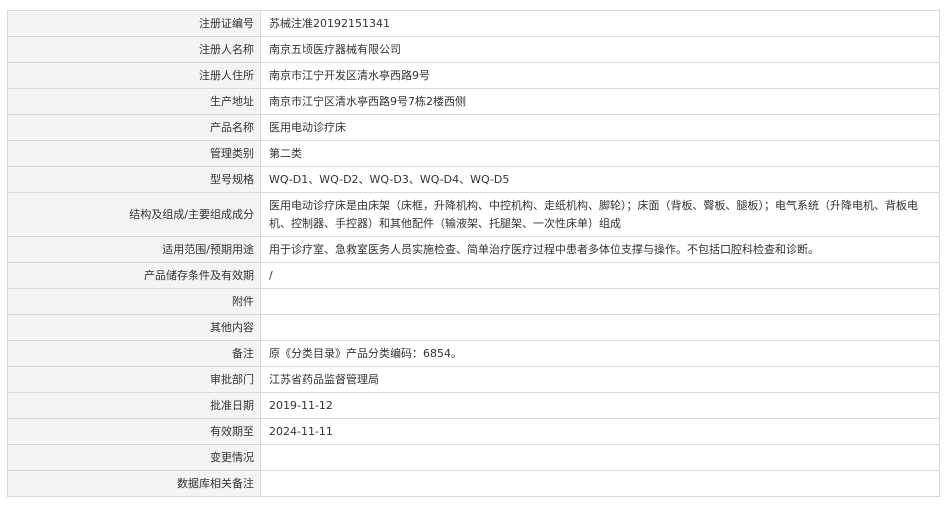  What do you see at coordinates (134, 379) in the screenshot?
I see `row-label: 审批部门` at bounding box center [134, 379].